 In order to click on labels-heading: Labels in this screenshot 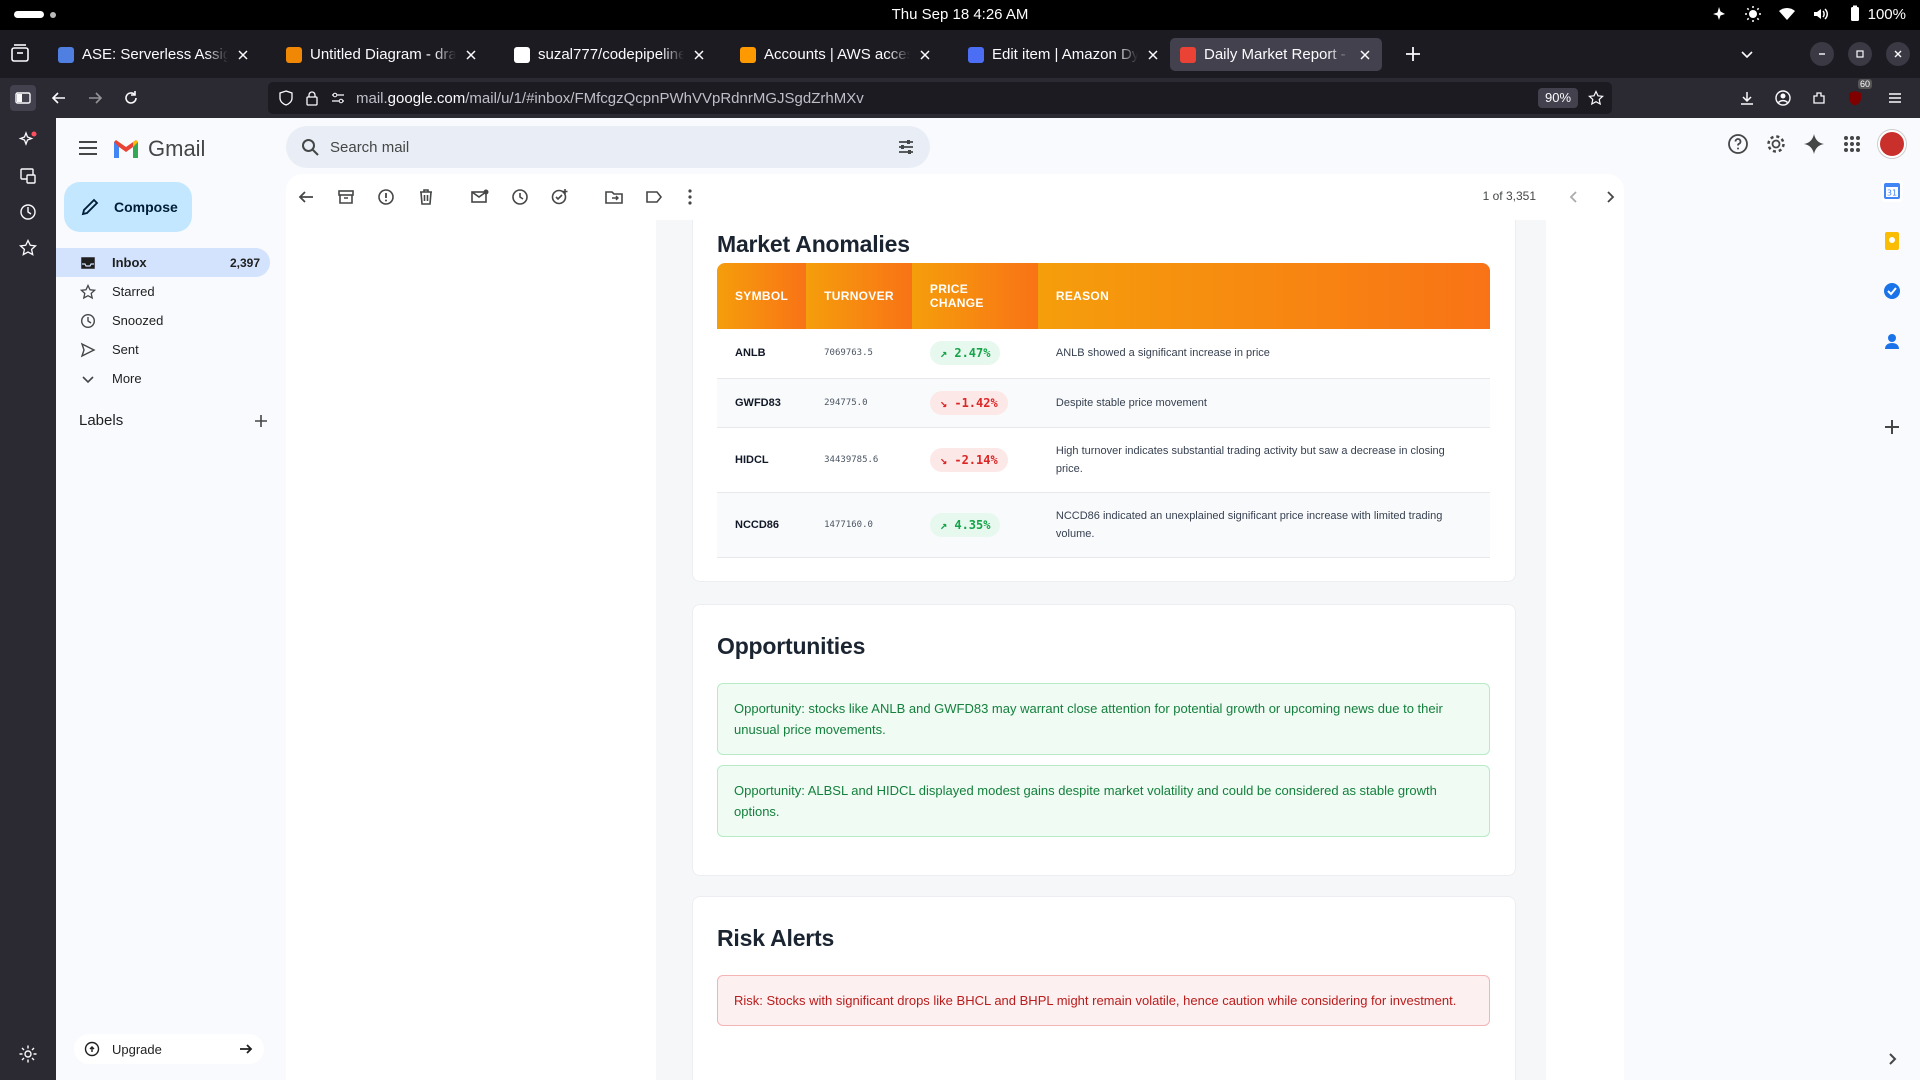, I will do `click(101, 420)`.